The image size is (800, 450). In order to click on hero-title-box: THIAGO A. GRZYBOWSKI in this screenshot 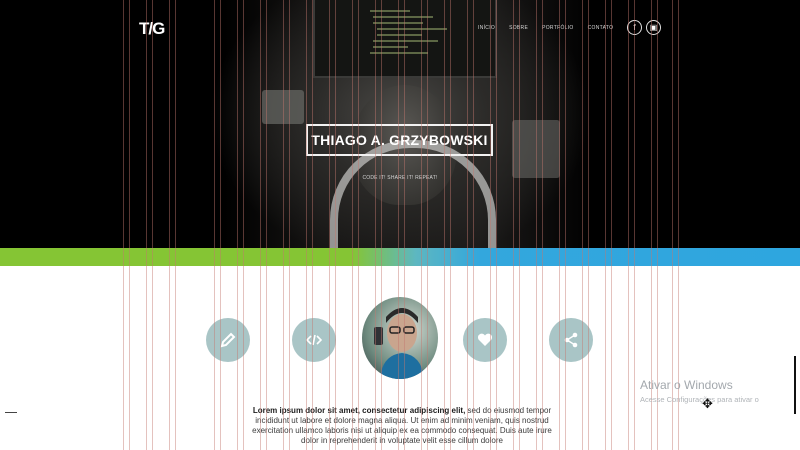, I will do `click(399, 140)`.